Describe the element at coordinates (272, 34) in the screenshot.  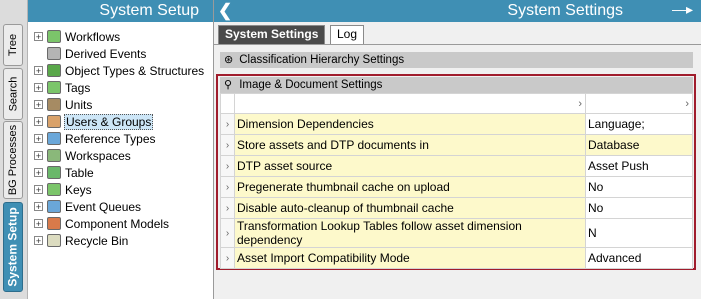
I see `tab-system-settings: System Settings` at that location.